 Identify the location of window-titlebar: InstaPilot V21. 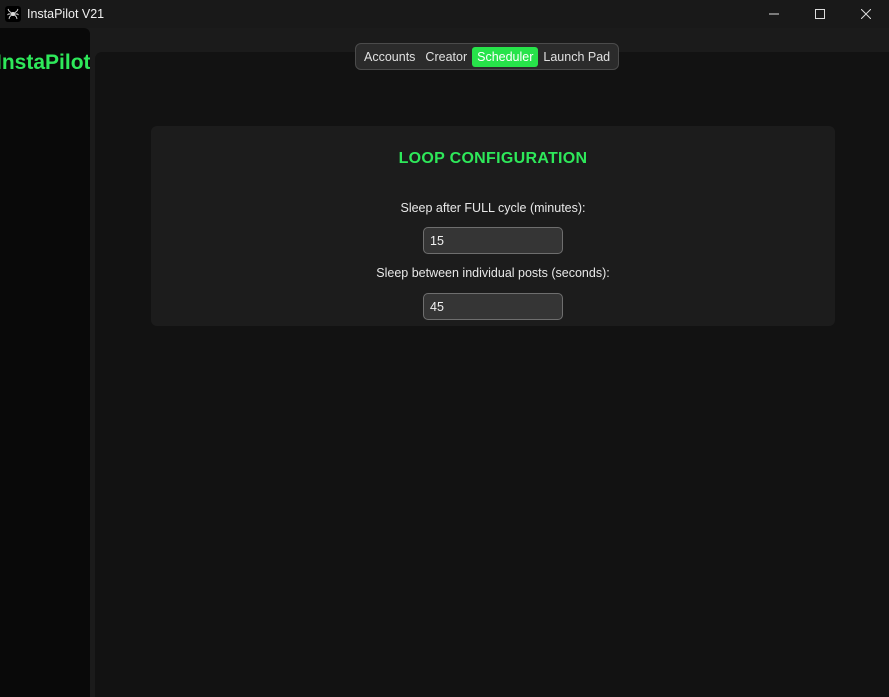
(444, 14).